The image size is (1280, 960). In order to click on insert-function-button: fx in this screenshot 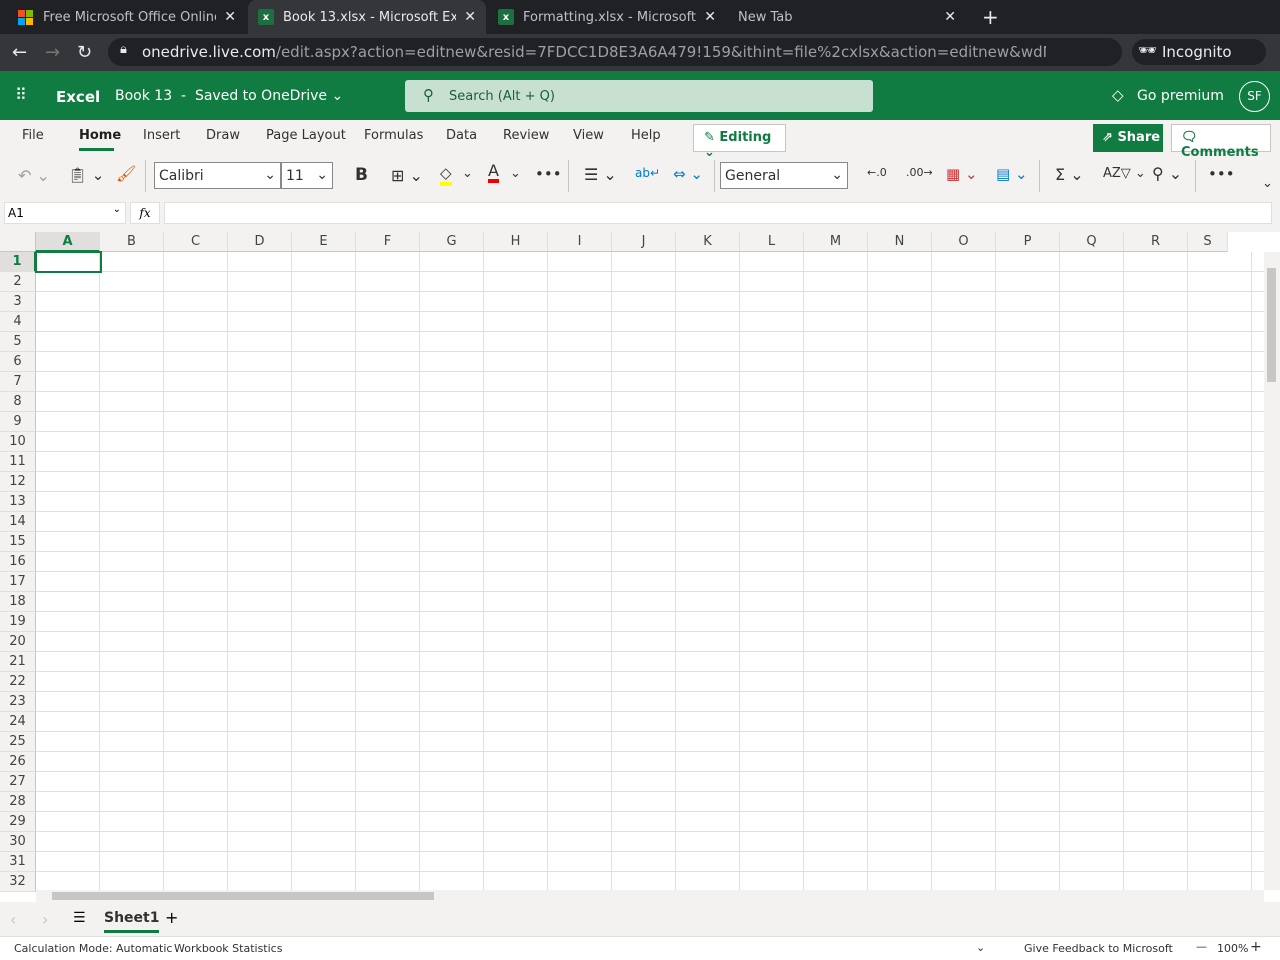, I will do `click(145, 213)`.